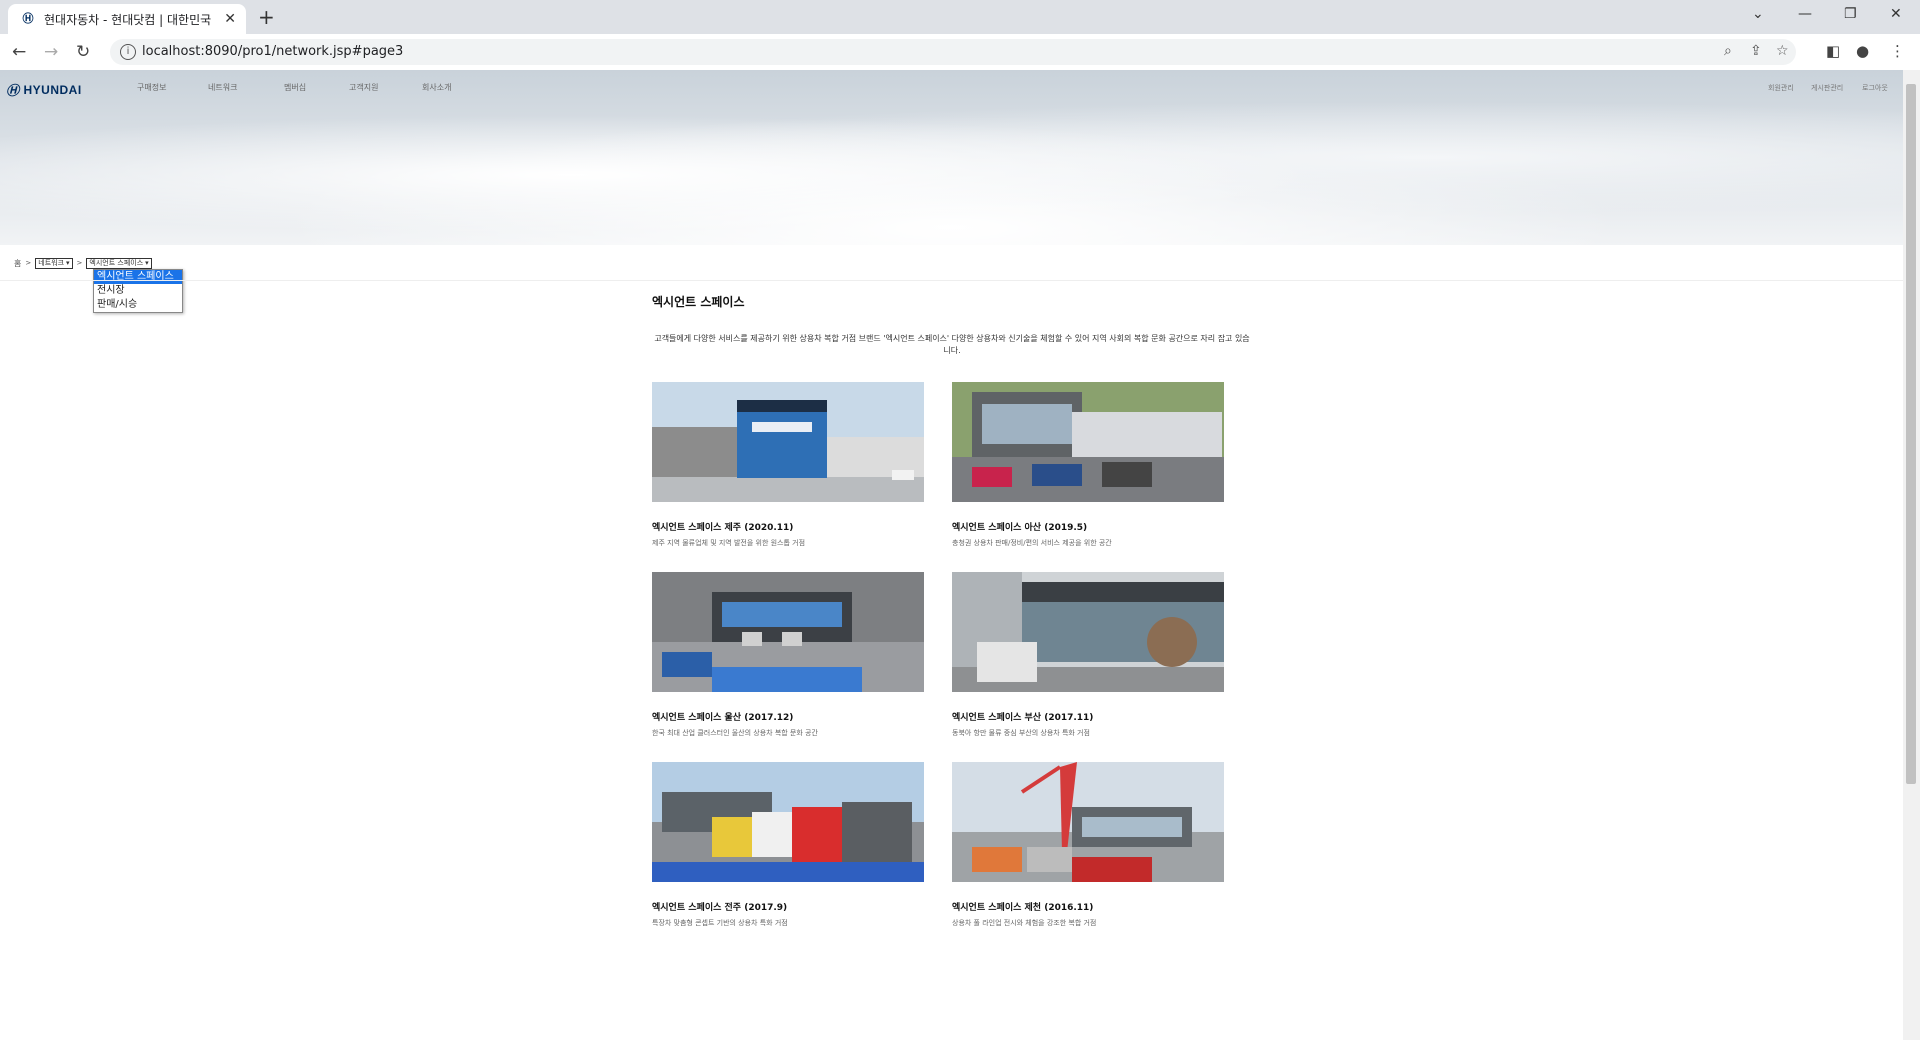  What do you see at coordinates (1088, 716) in the screenshot?
I see `space-card-title: 엑시언트 스페이스 부산 (2017.11)` at bounding box center [1088, 716].